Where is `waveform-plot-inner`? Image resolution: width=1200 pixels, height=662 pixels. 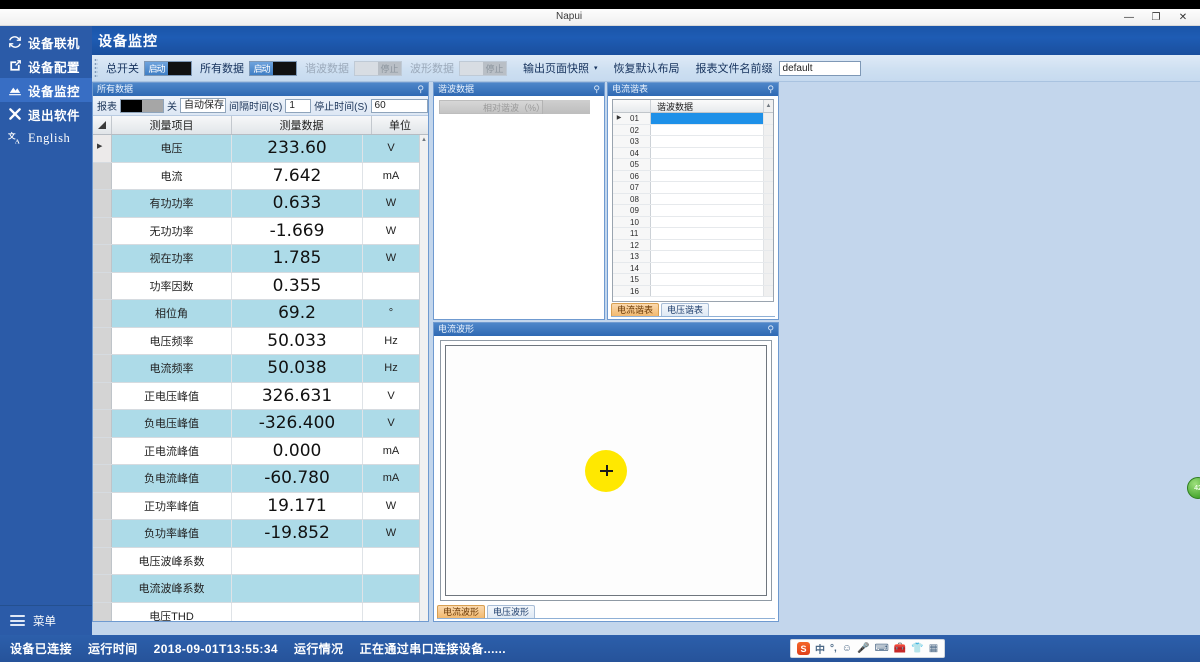
waveform-plot-inner is located at coordinates (606, 470).